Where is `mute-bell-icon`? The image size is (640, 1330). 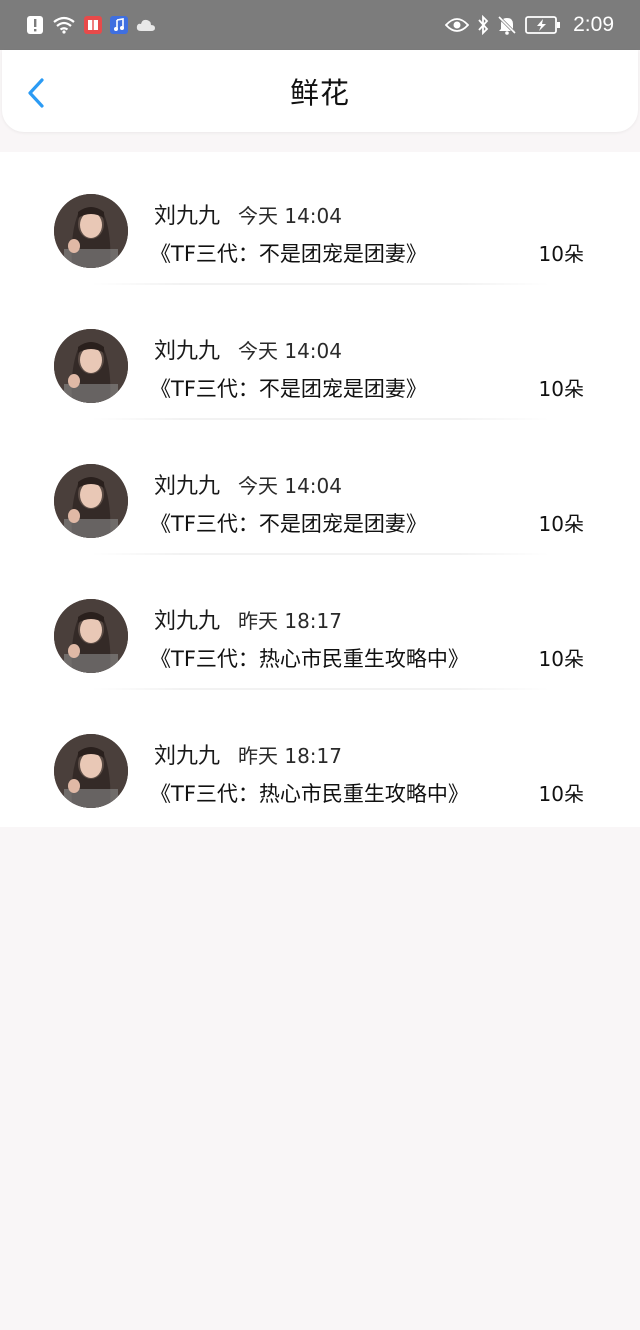 mute-bell-icon is located at coordinates (507, 25).